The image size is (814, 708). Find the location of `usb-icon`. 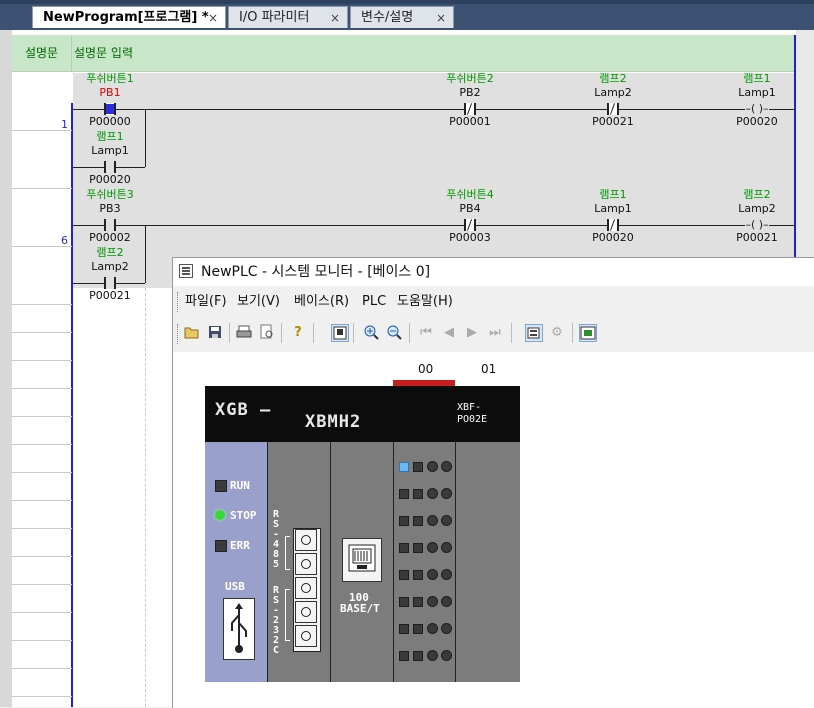

usb-icon is located at coordinates (239, 629).